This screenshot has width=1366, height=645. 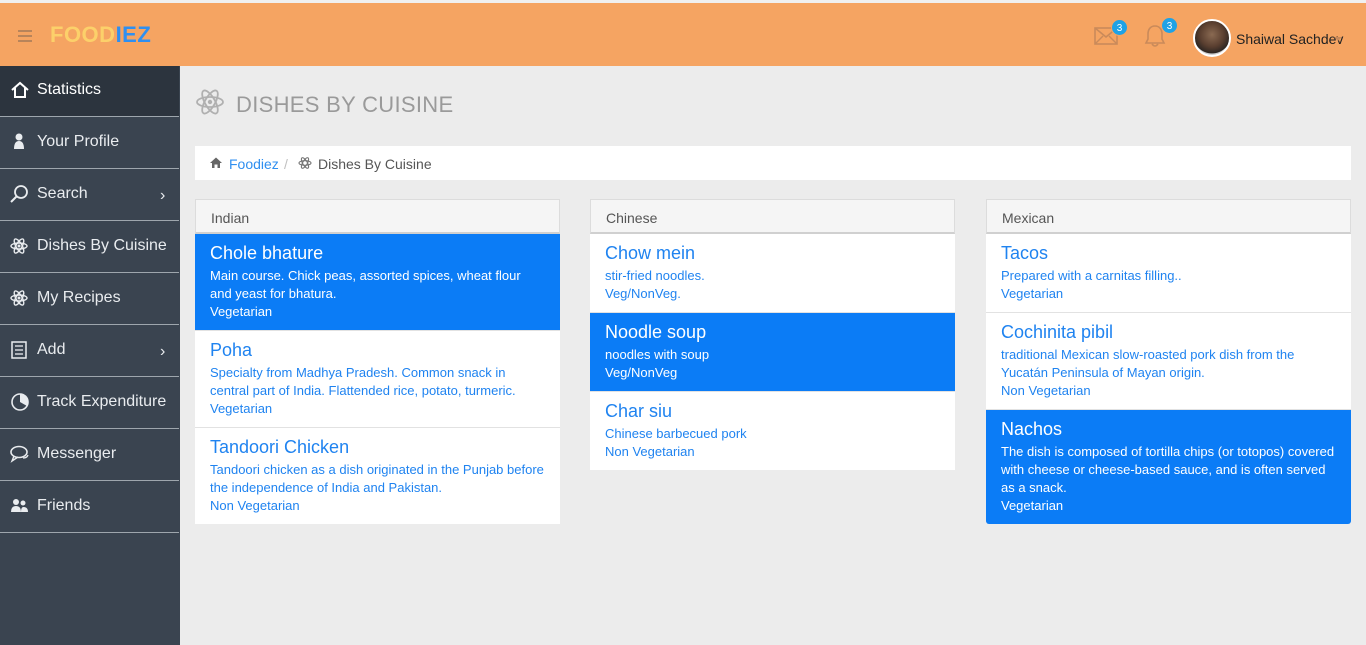 What do you see at coordinates (676, 433) in the screenshot?
I see `dish-description: Chinese barbecued pork` at bounding box center [676, 433].